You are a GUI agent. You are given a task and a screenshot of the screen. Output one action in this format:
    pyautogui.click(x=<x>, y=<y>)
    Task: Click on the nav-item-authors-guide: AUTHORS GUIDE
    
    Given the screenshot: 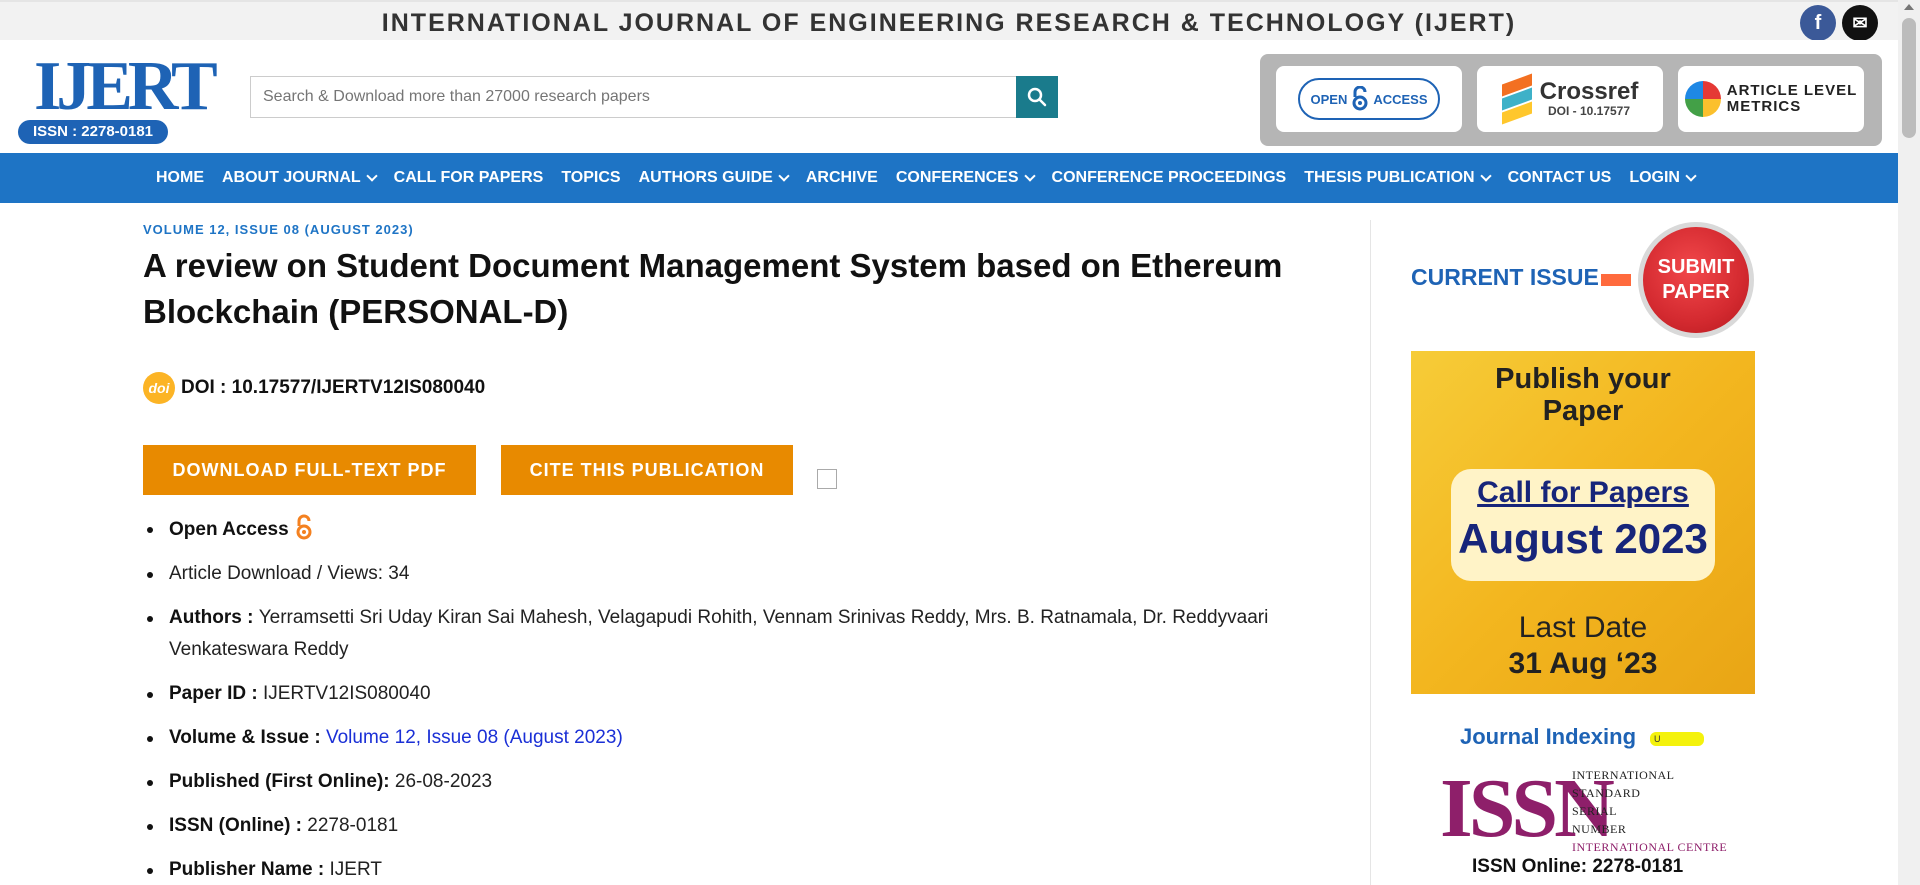 What is the action you would take?
    pyautogui.click(x=713, y=178)
    